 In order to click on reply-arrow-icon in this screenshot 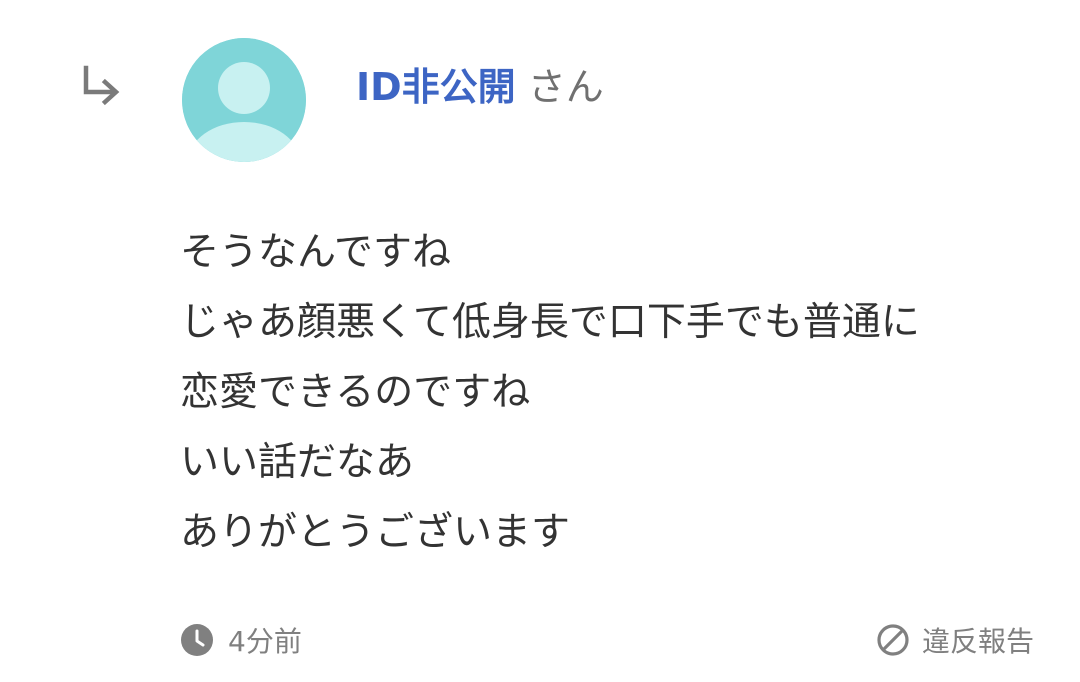, I will do `click(101, 85)`.